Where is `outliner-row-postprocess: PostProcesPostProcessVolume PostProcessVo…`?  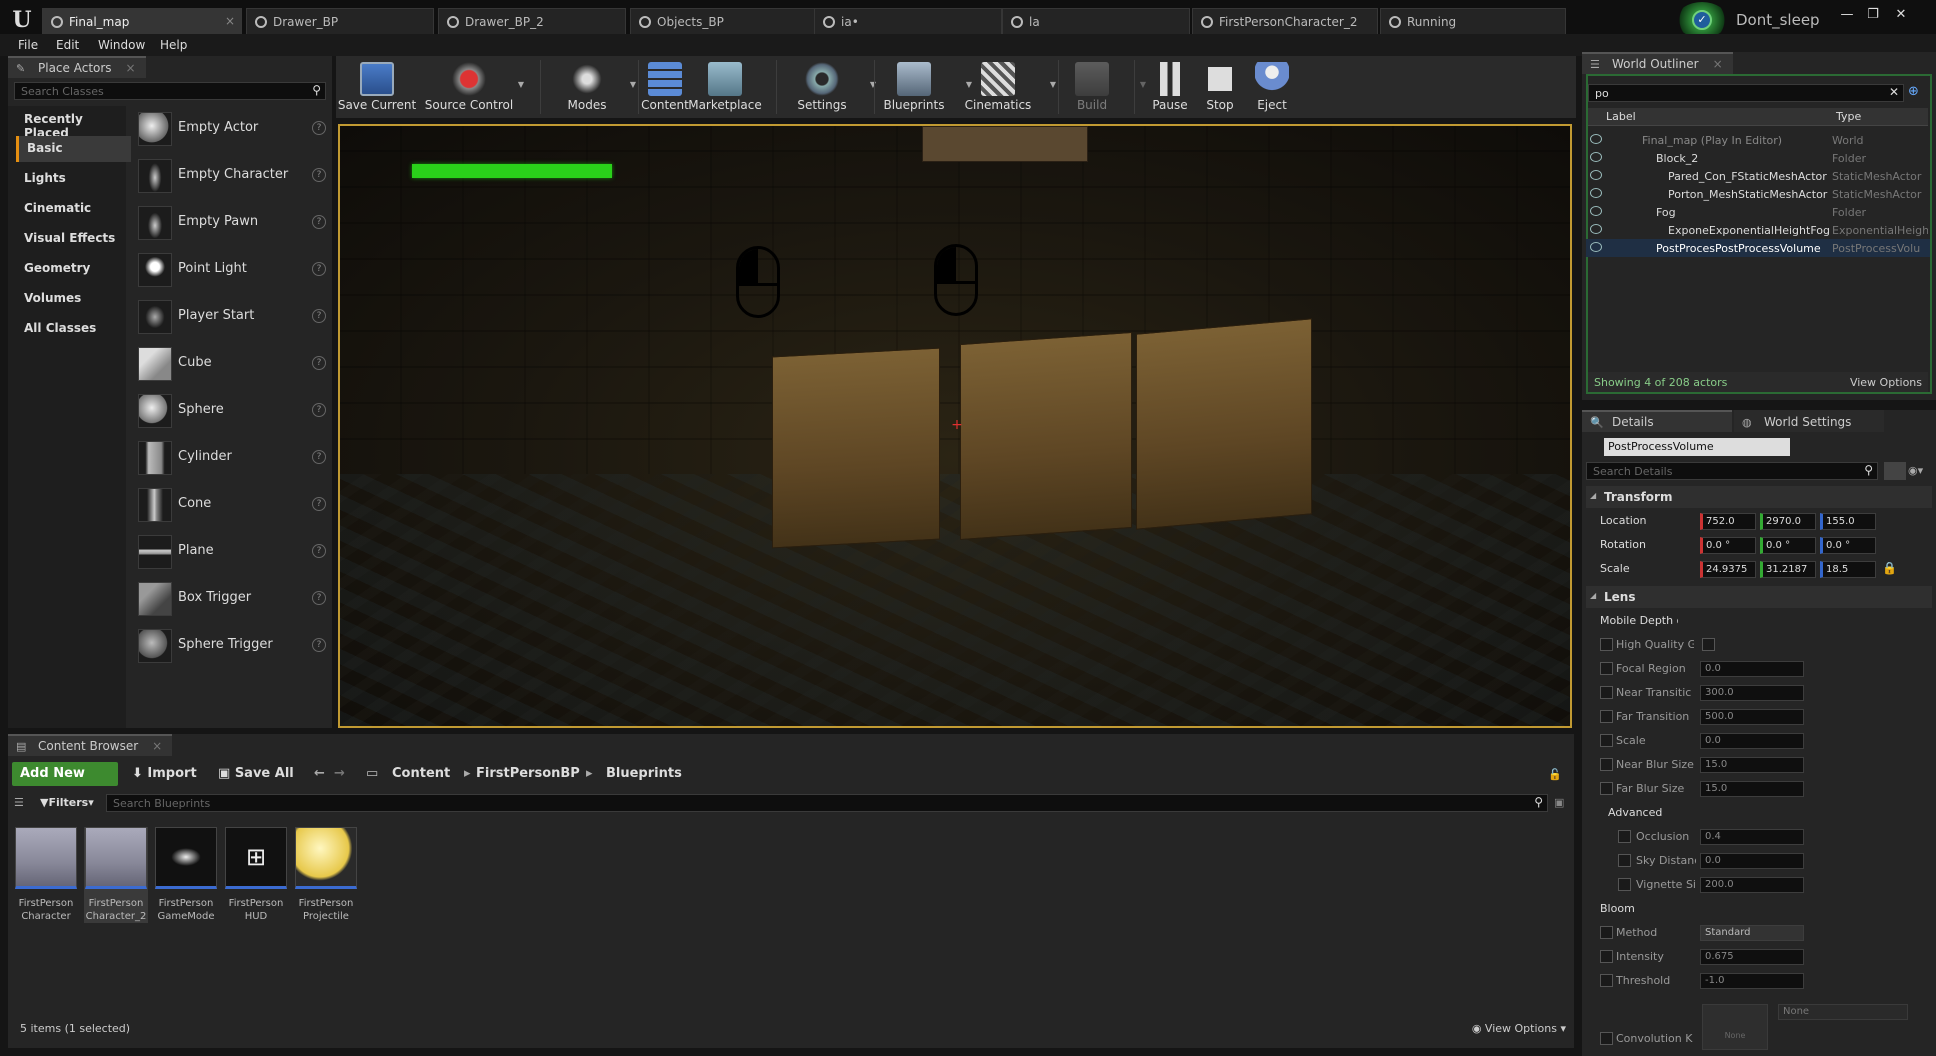 outliner-row-postprocess: PostProcesPostProcessVolume PostProcessVo… is located at coordinates (1758, 248).